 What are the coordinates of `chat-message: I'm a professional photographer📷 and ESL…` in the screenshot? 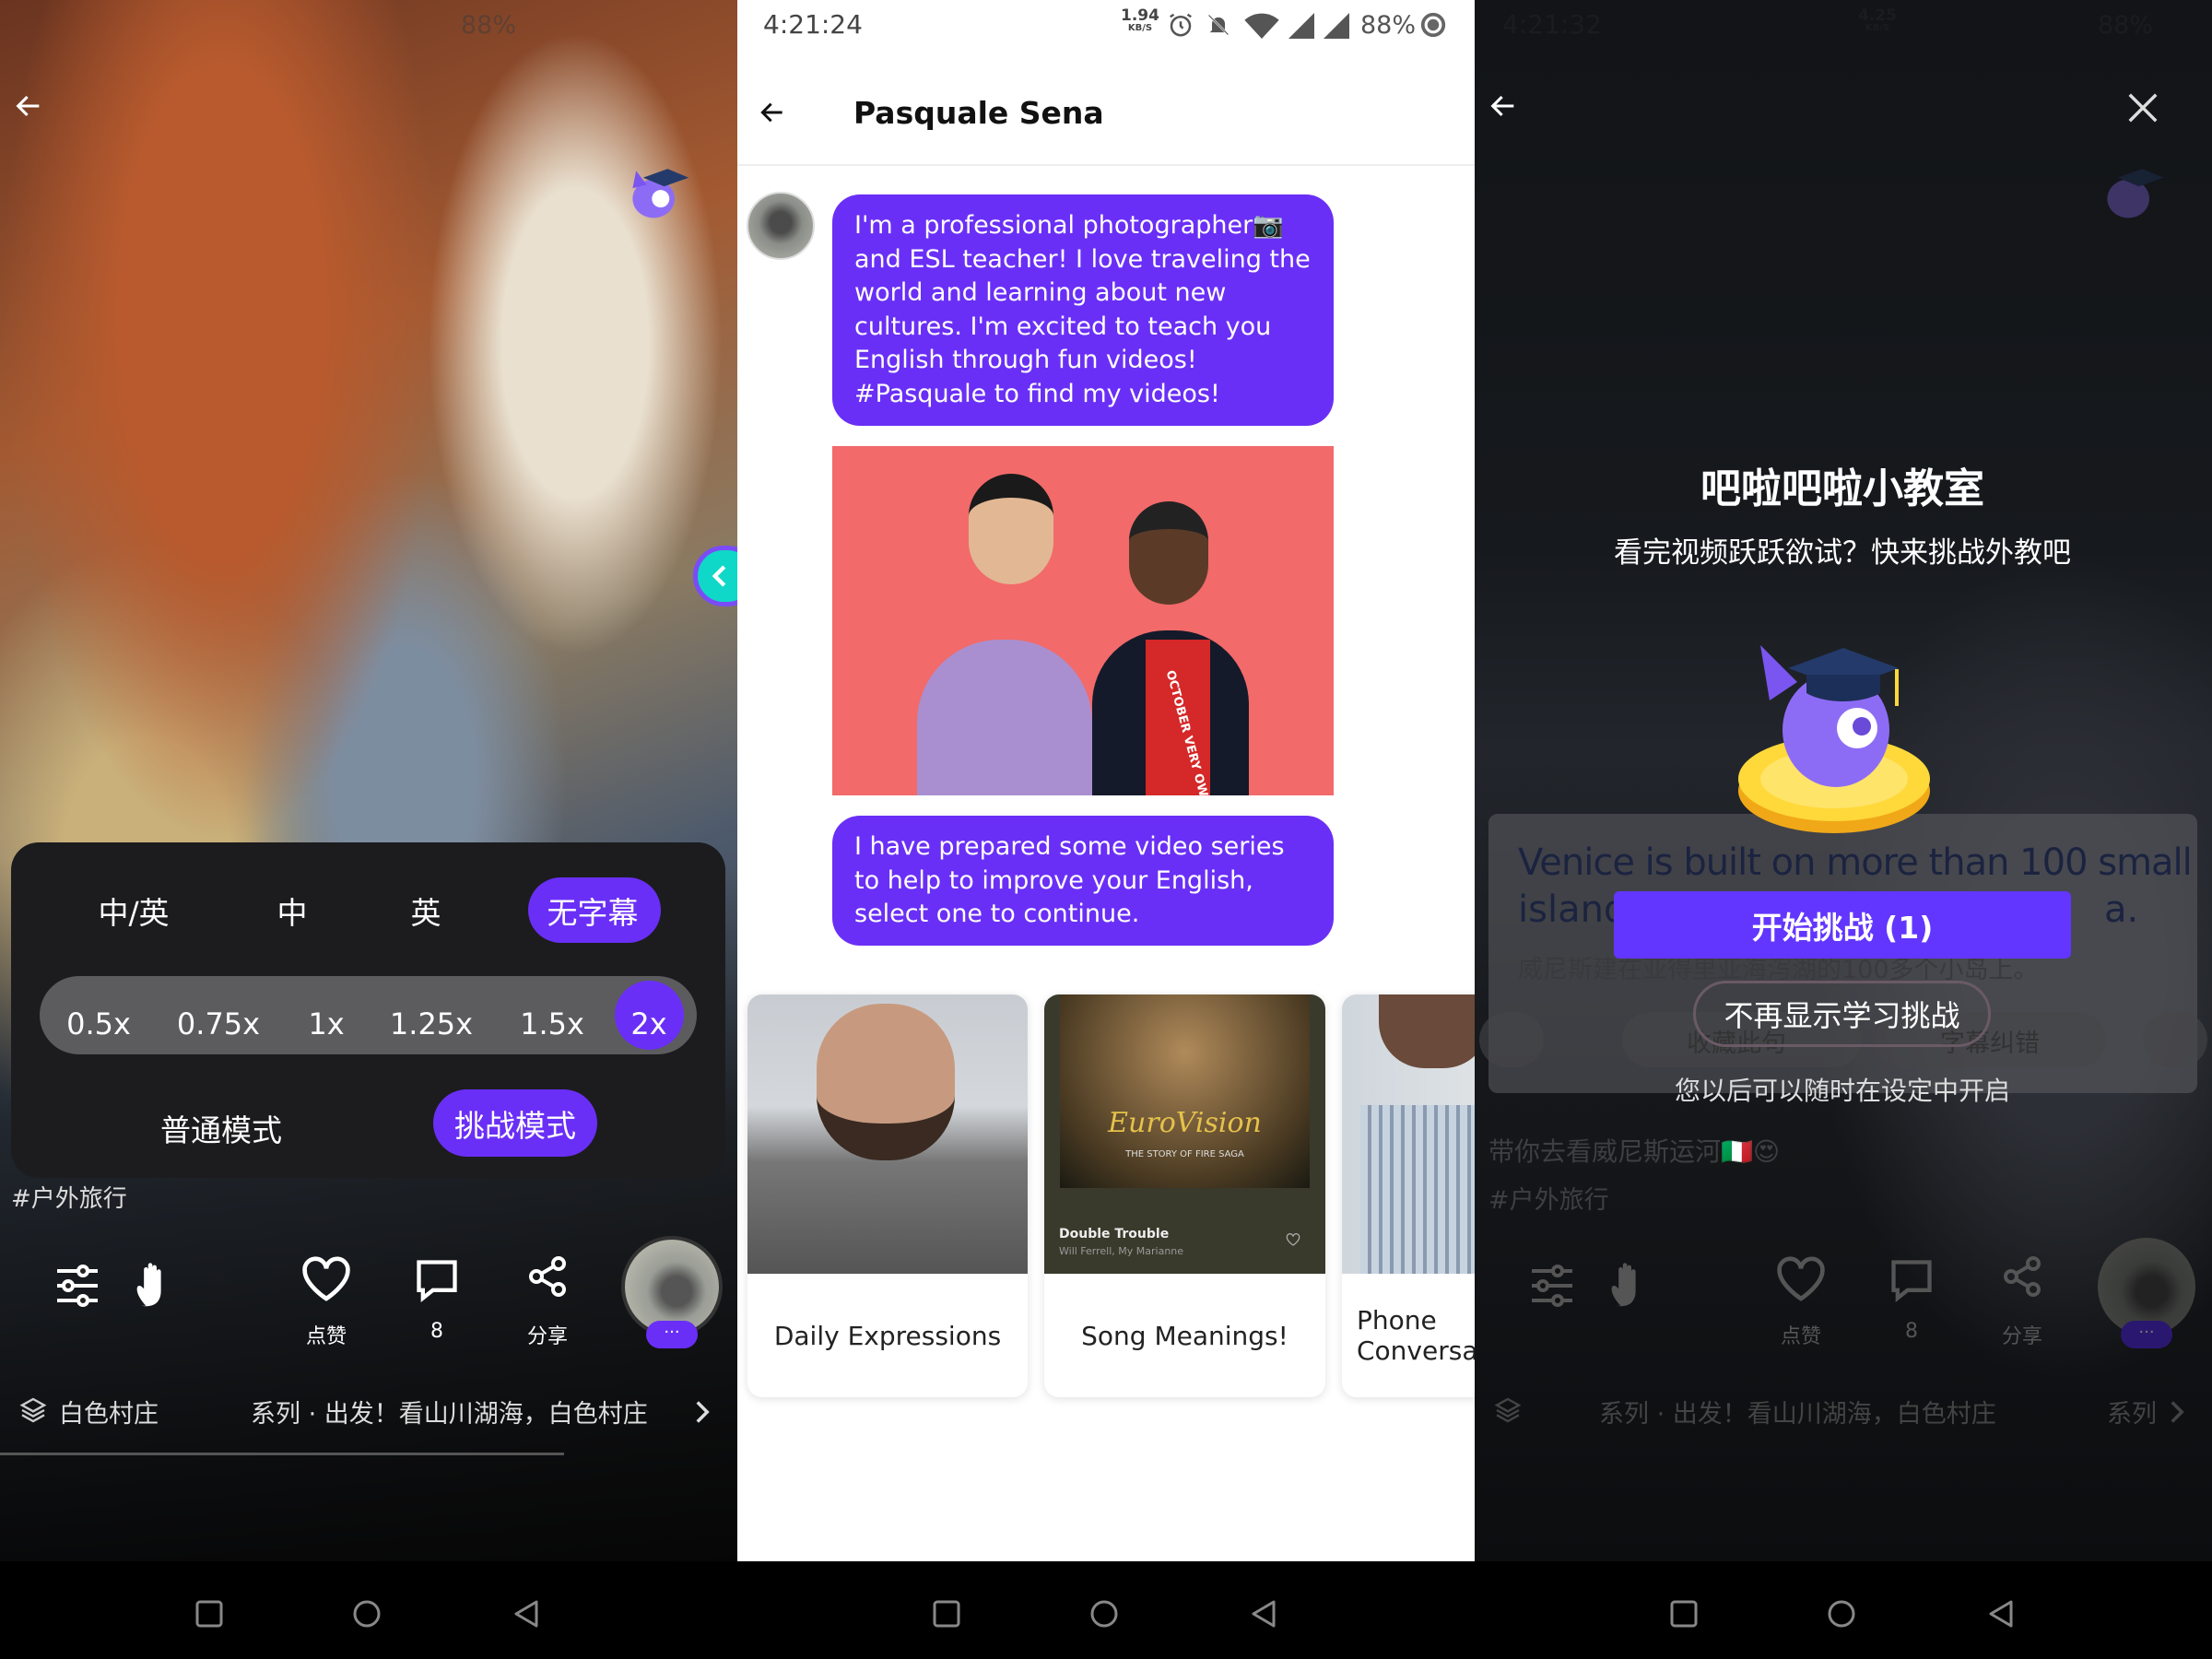 It's located at (1083, 310).